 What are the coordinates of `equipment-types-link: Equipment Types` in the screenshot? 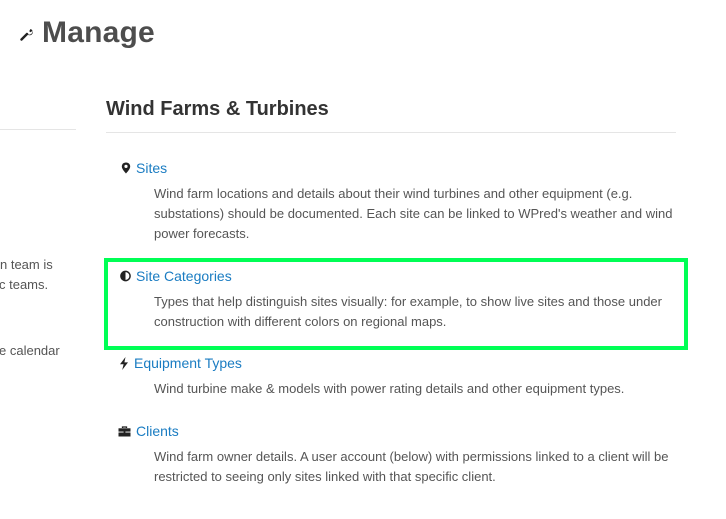 It's located at (188, 363).